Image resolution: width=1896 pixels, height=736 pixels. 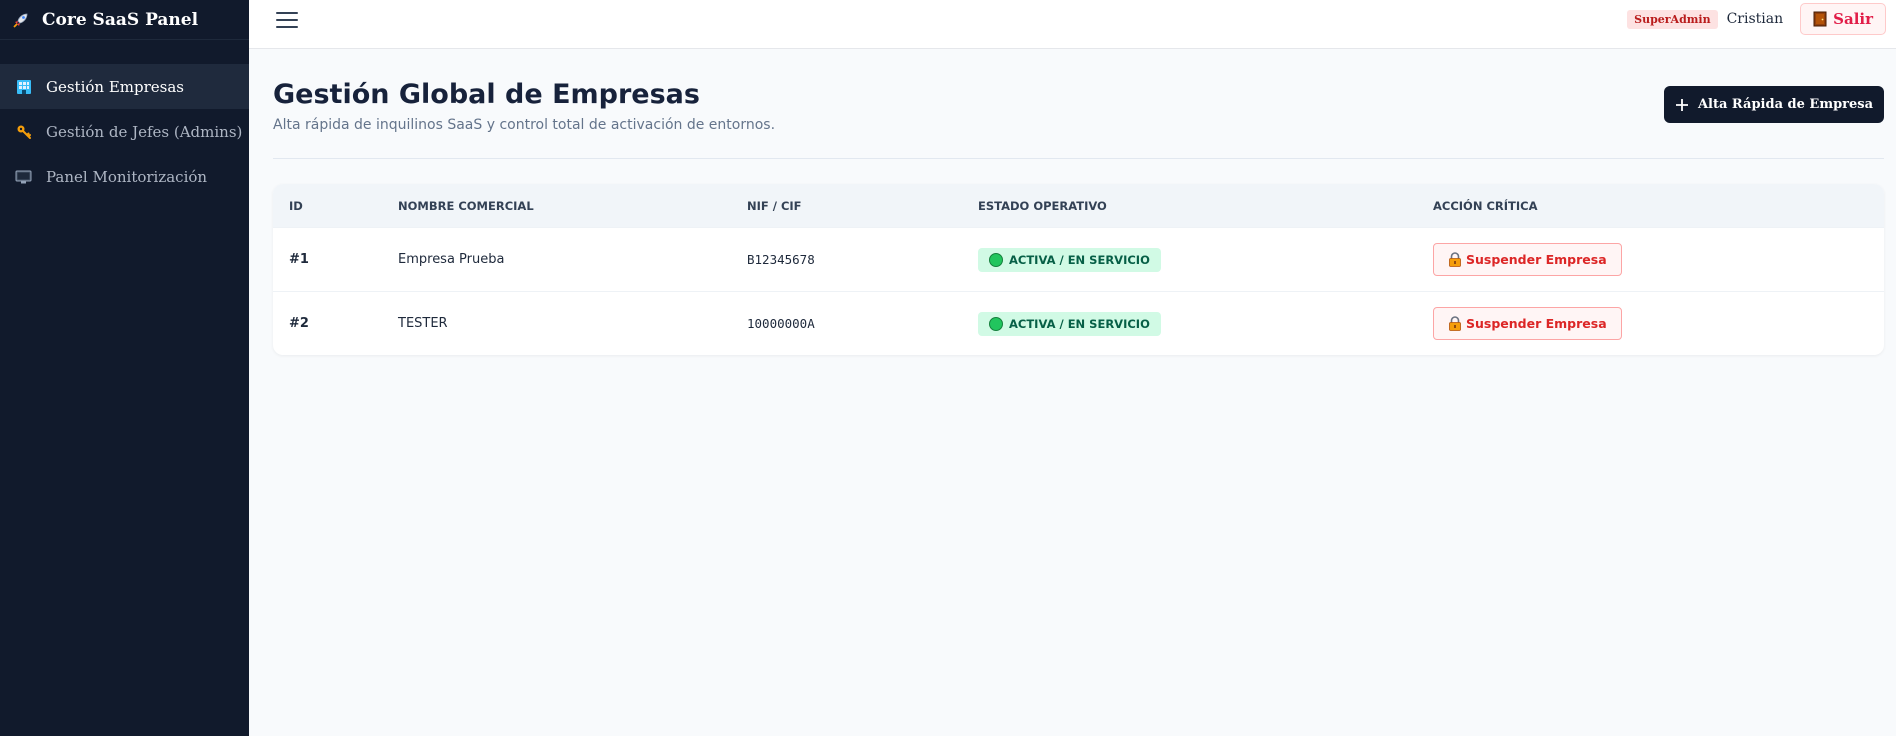 What do you see at coordinates (451, 259) in the screenshot?
I see `row-name: Empresa Prueba` at bounding box center [451, 259].